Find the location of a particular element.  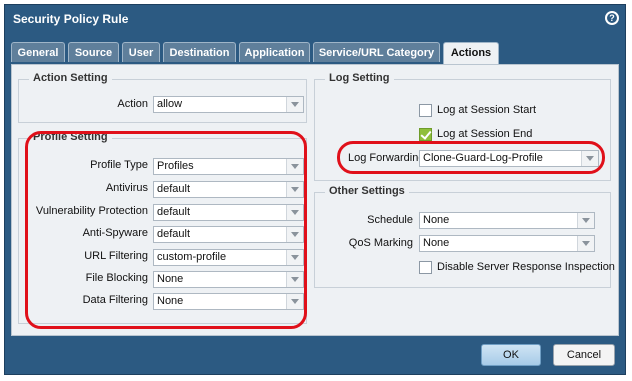

schedule-label: Schedule is located at coordinates (390, 220).